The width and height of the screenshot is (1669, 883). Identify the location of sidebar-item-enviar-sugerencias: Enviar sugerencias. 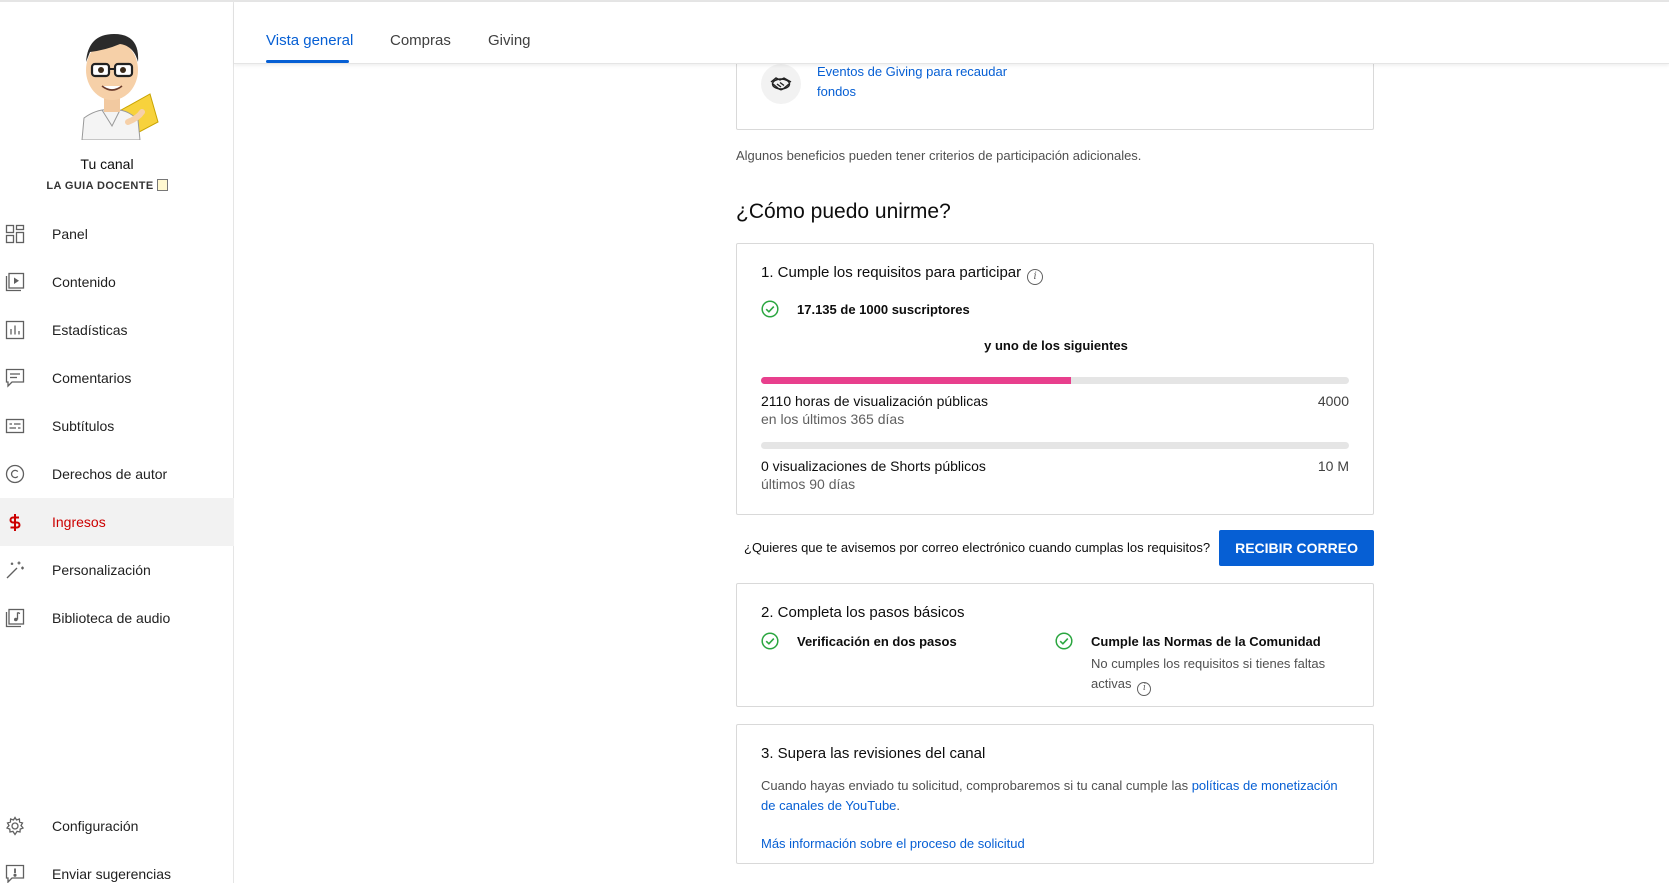
(117, 866).